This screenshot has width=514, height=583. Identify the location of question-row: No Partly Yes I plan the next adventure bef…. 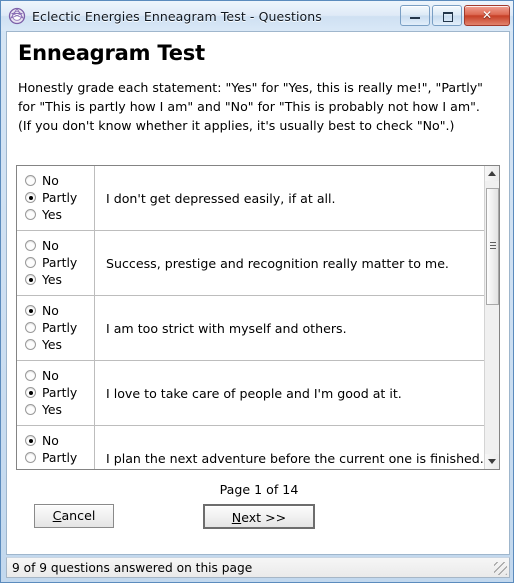
(250, 447).